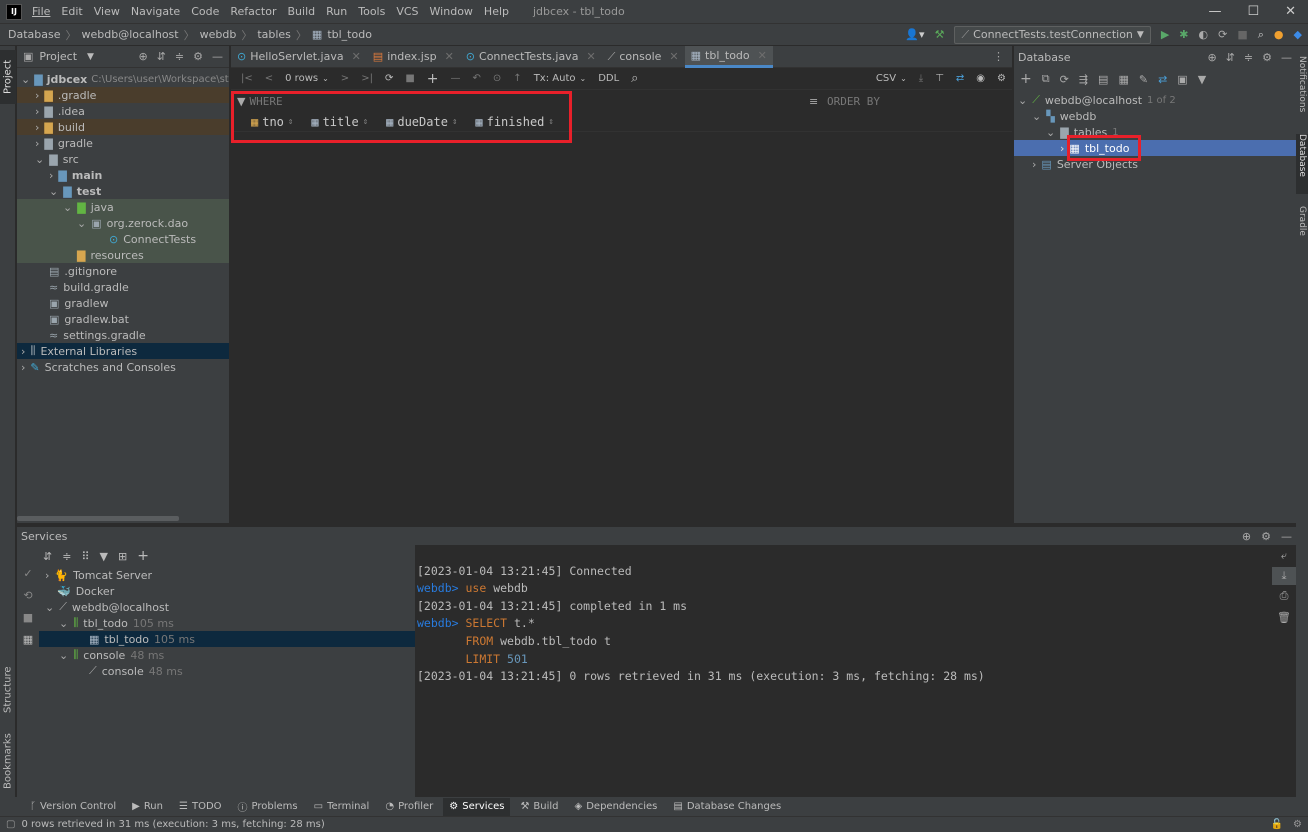 The width and height of the screenshot is (1308, 832). What do you see at coordinates (813, 101) in the screenshot?
I see `sort-icon: ≡` at bounding box center [813, 101].